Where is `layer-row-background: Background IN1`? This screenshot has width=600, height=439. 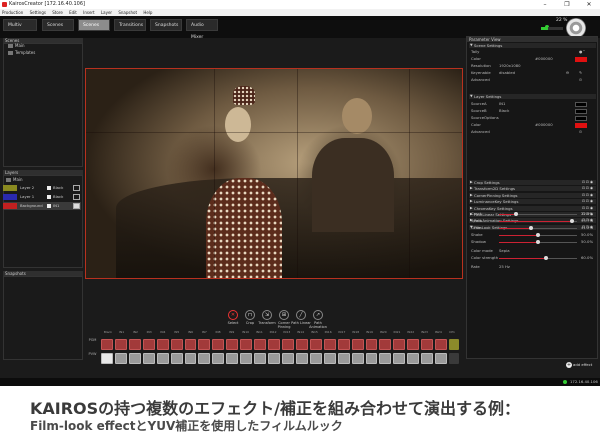 layer-row-background: Background IN1 is located at coordinates (42, 206).